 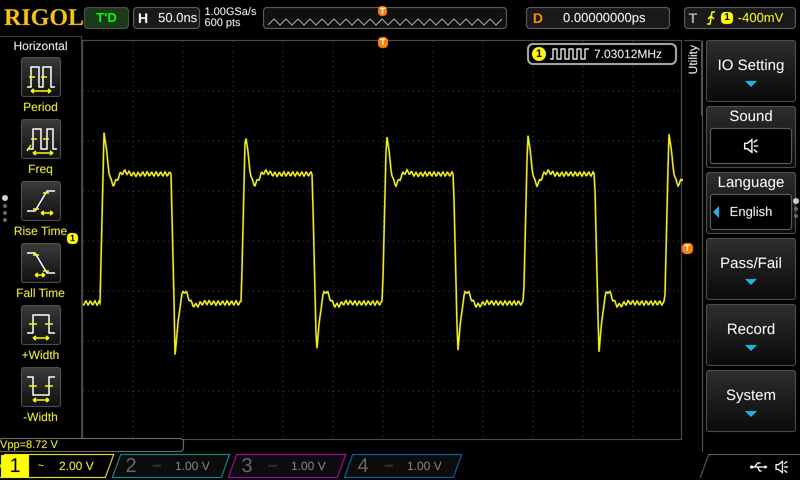 What do you see at coordinates (57, 466) in the screenshot?
I see `channel-tab: 1 ~ 2.00 V` at bounding box center [57, 466].